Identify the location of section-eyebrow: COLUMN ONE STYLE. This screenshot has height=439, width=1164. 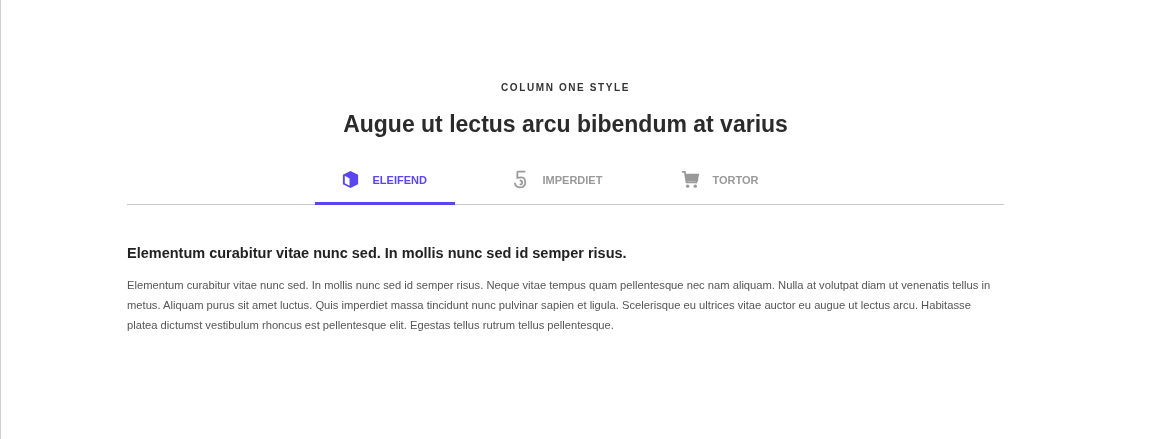
(565, 87).